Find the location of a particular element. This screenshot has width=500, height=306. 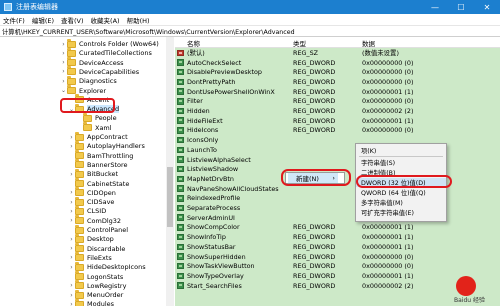

minimize-button: — is located at coordinates (435, 7).